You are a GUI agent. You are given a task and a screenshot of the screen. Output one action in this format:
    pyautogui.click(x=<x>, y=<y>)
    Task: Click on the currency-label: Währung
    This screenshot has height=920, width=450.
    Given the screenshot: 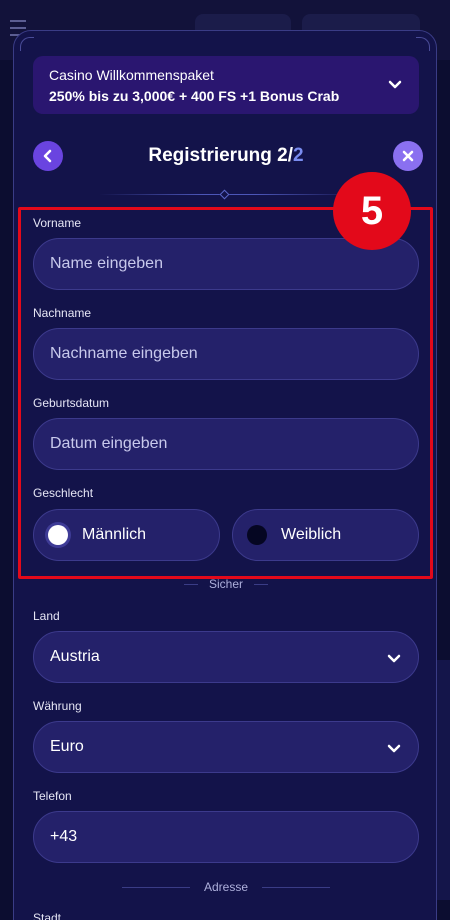 What is the action you would take?
    pyautogui.click(x=57, y=706)
    